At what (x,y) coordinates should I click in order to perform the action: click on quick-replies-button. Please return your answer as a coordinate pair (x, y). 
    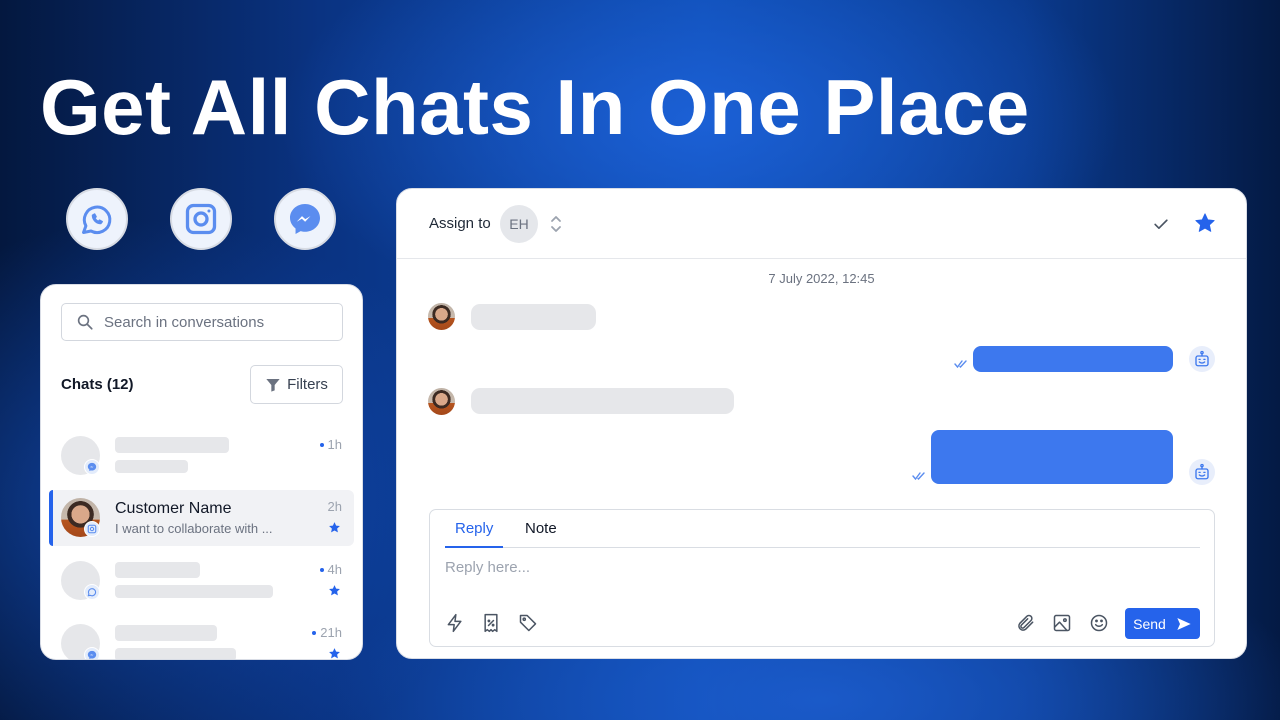
    Looking at the image, I should click on (455, 623).